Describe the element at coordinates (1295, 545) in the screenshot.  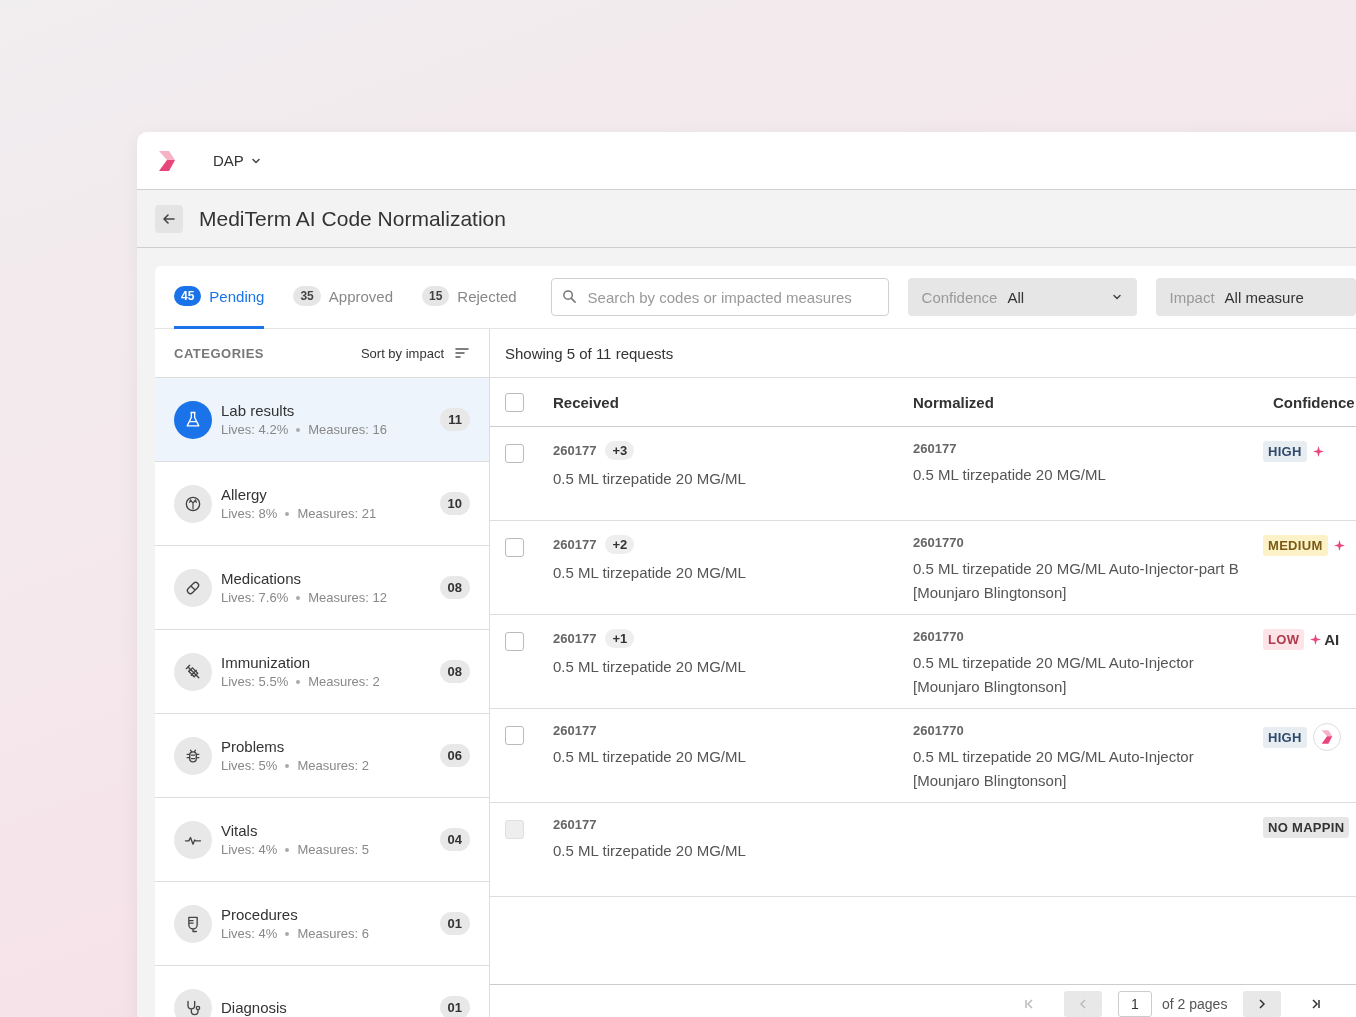
I see `confidence-badge: MEDIUM` at that location.